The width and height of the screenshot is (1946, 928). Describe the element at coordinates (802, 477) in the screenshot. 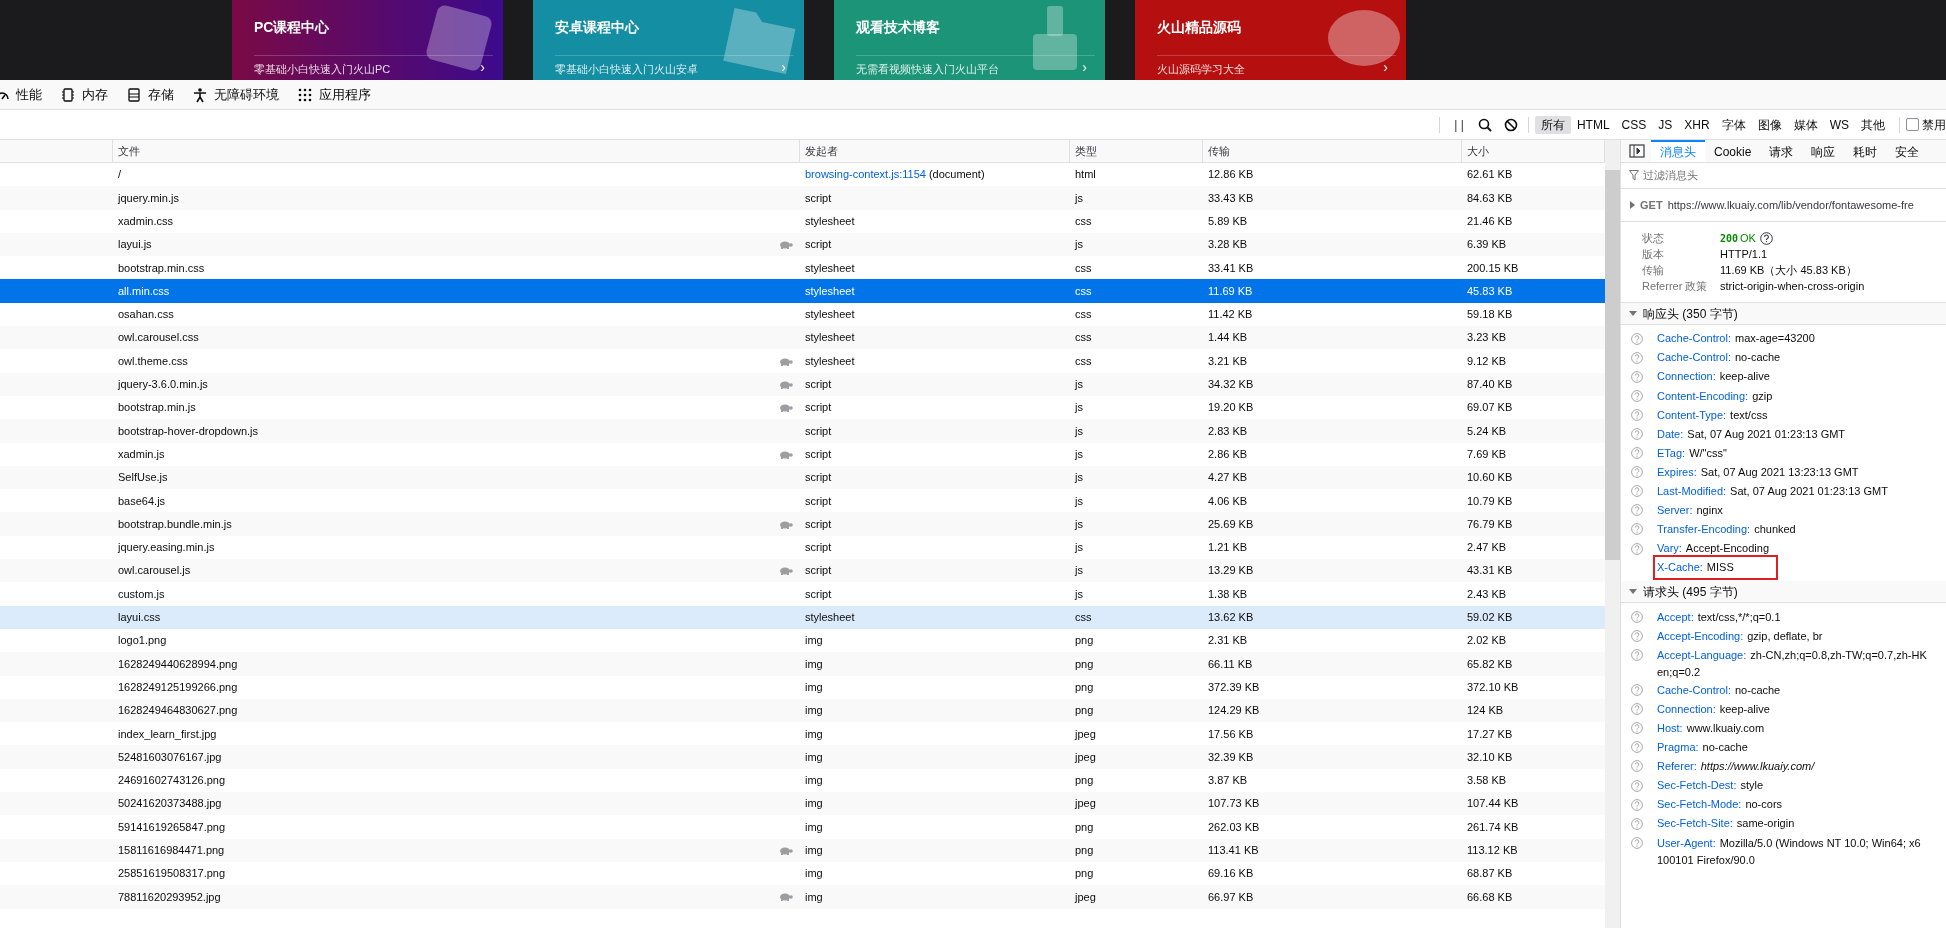

I see `request-row: SelfUse.js script js 4.27 KB 10.60 KB` at that location.